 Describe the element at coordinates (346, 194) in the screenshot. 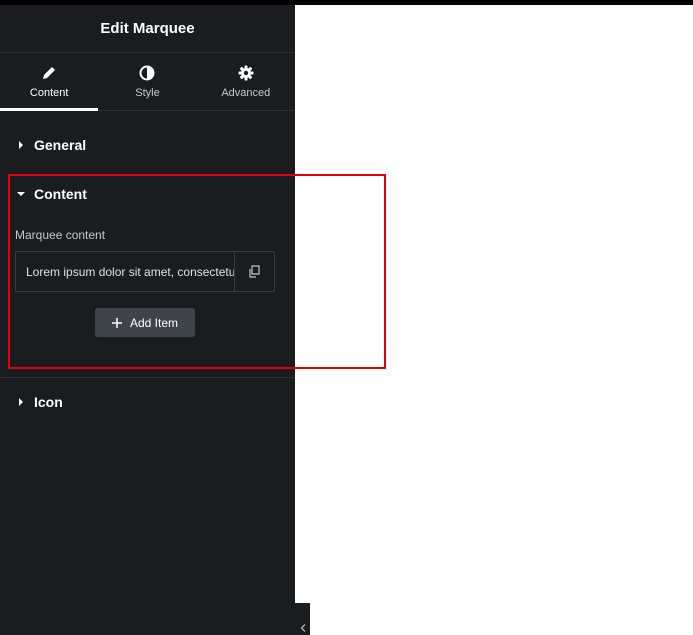

I see `section-content-toggle: Content` at that location.